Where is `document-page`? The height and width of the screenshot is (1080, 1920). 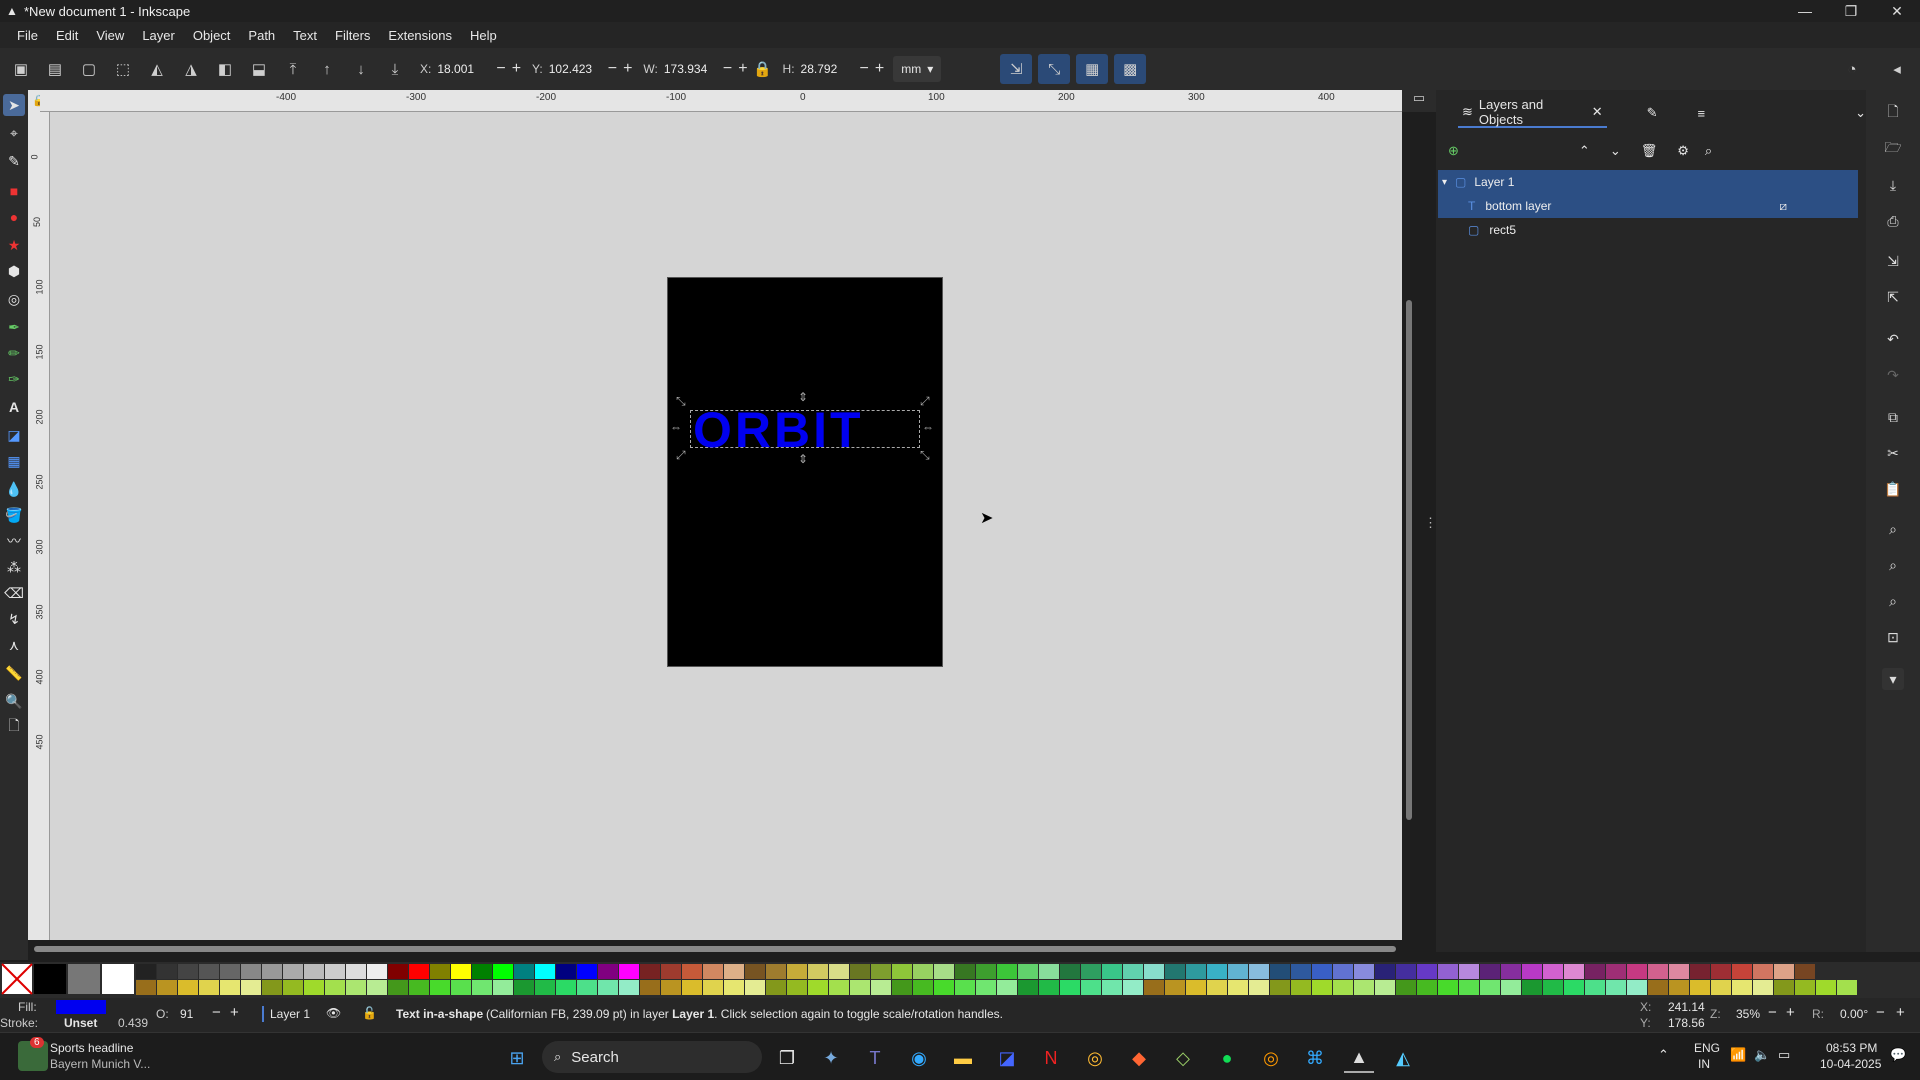
document-page is located at coordinates (805, 472).